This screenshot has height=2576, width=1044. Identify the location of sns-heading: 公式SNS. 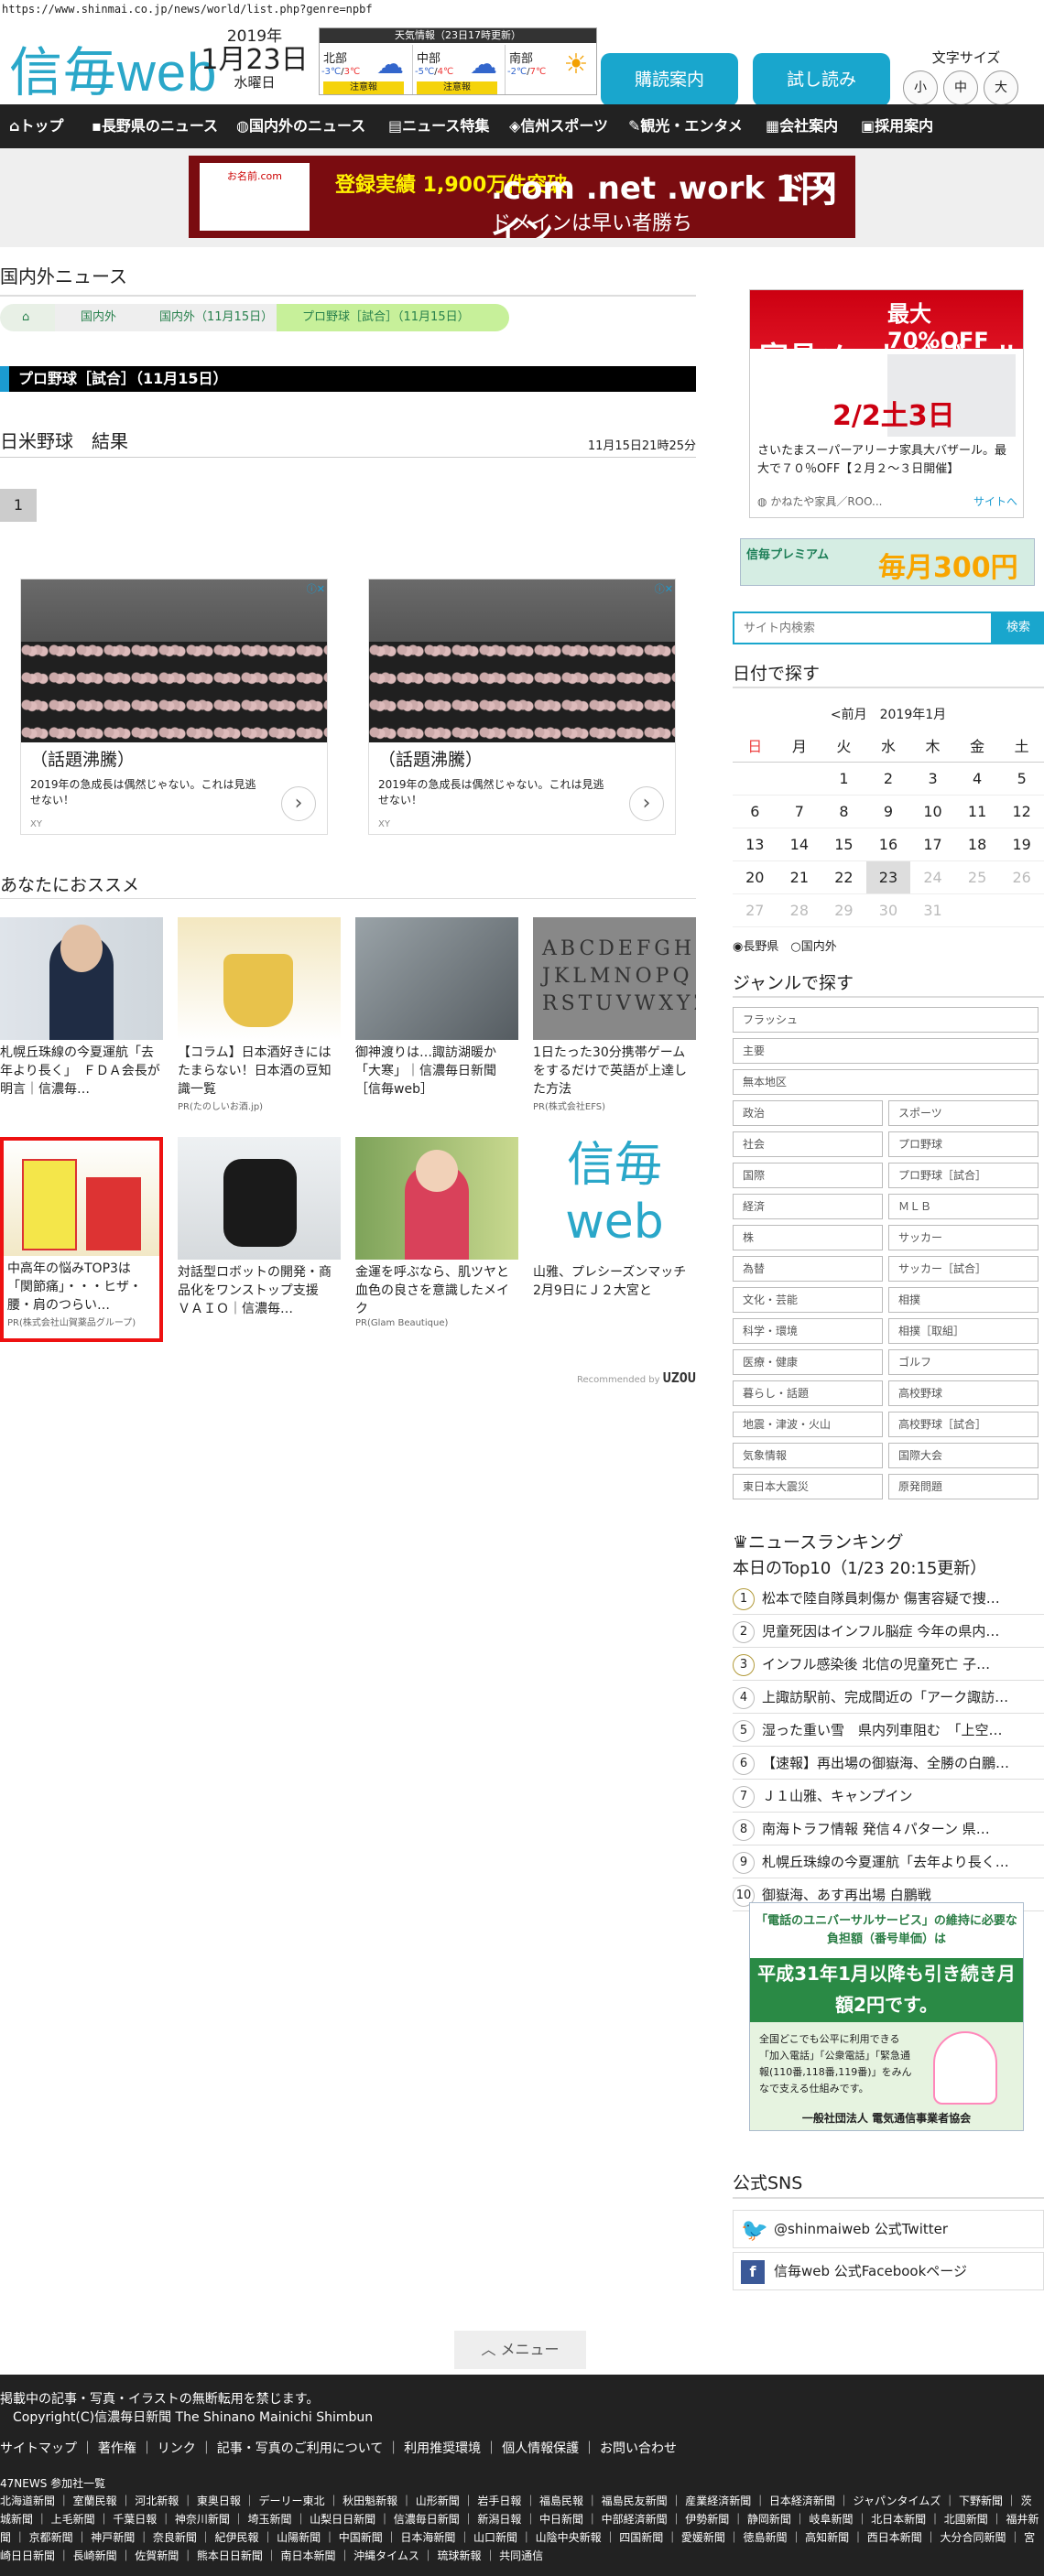
(888, 2185).